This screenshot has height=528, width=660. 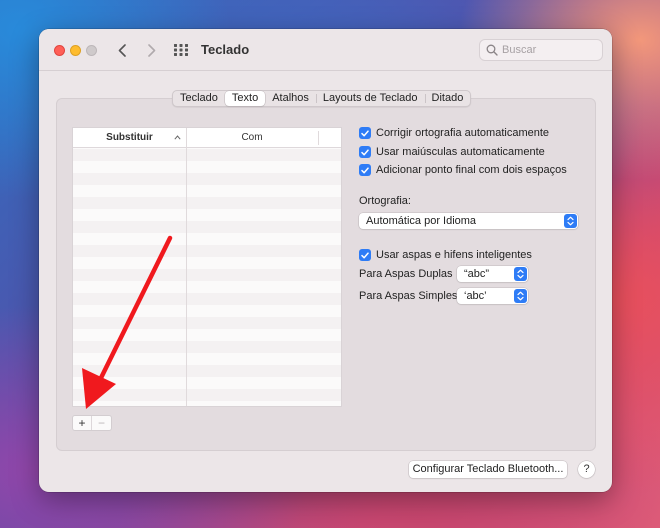 I want to click on table-header: Substituir Com, so click(x=207, y=138).